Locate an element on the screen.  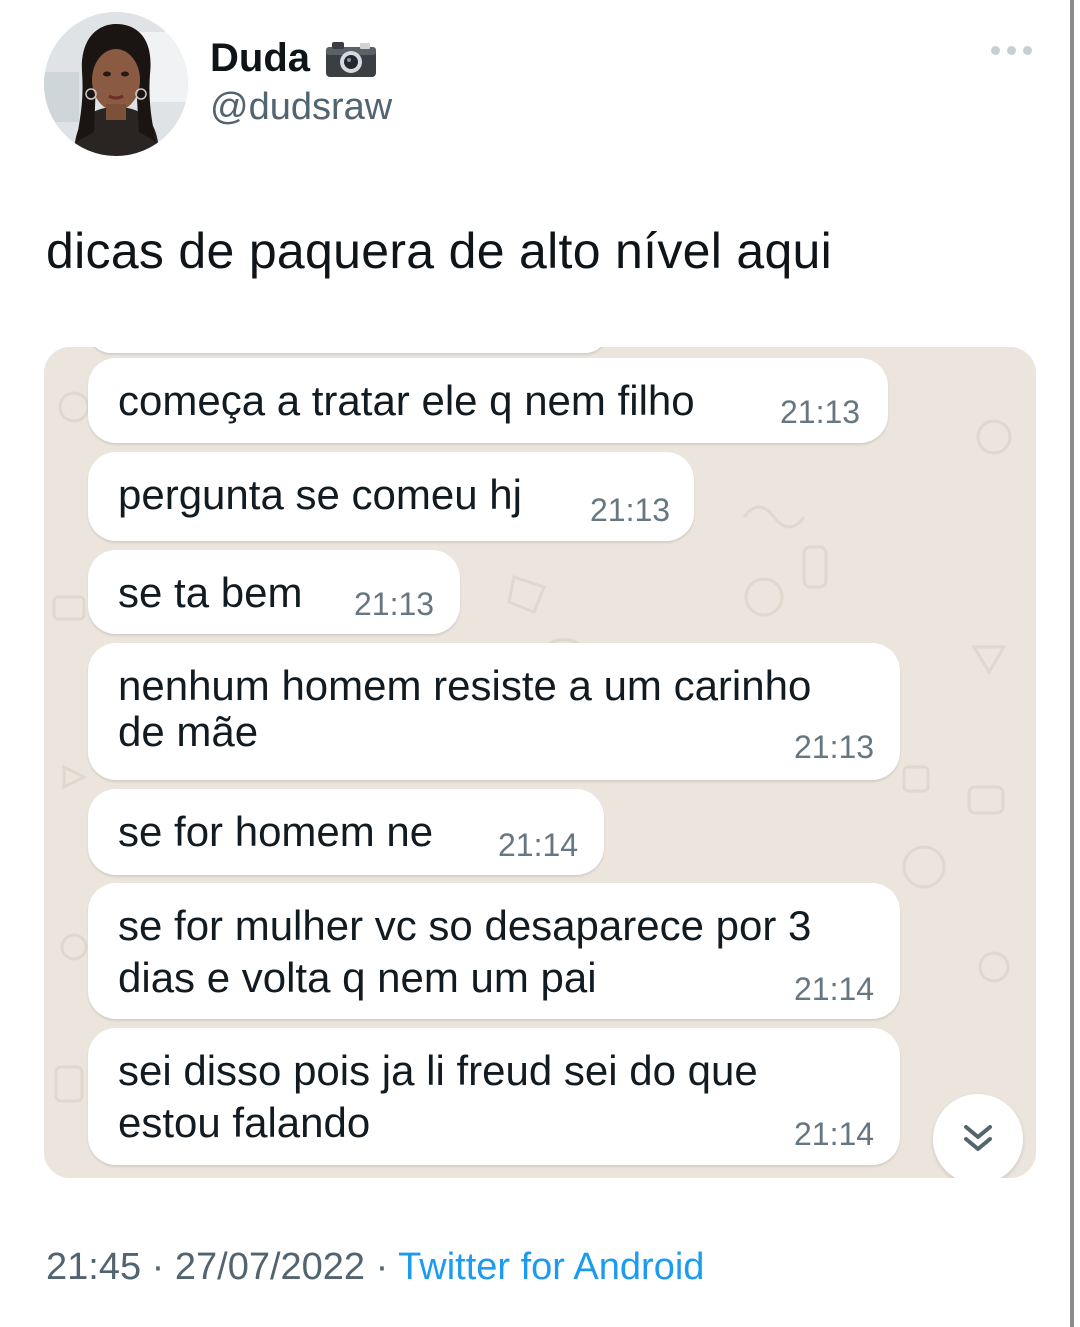
message-bubble: se ta bem 21:13 is located at coordinates (274, 592).